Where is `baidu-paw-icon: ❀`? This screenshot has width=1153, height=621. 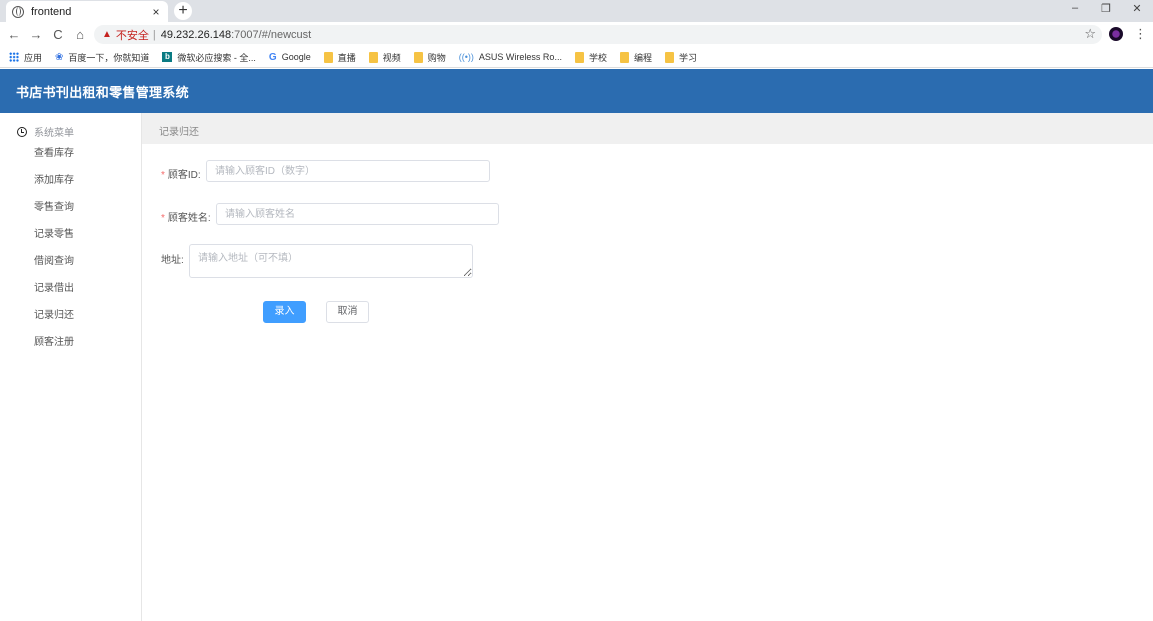 baidu-paw-icon: ❀ is located at coordinates (59, 57).